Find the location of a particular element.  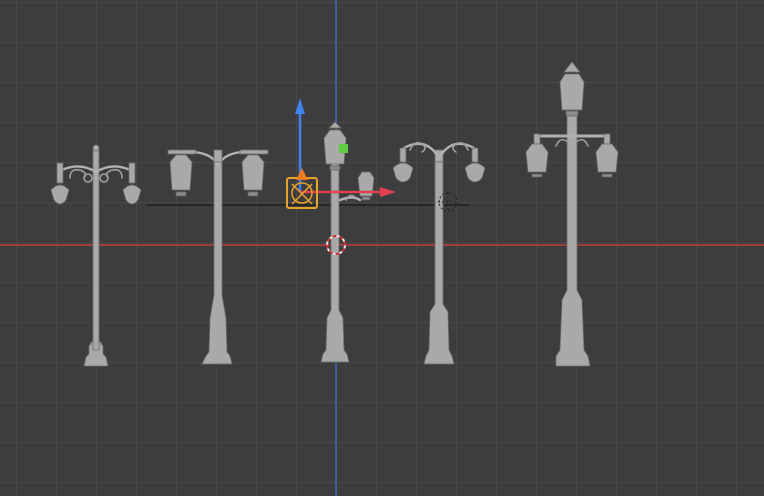

gizmo-x-arrow-icon is located at coordinates (388, 192).